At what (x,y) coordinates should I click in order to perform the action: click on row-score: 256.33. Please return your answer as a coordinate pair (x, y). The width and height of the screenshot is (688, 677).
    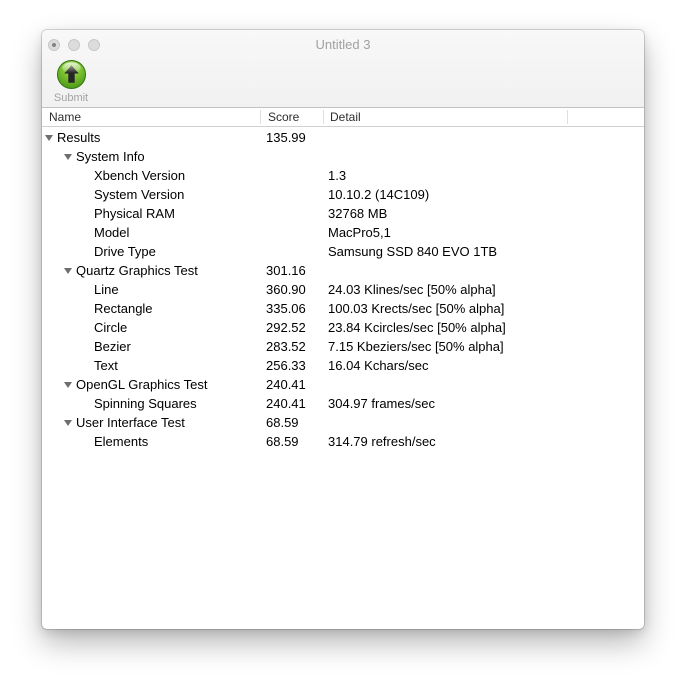
    Looking at the image, I should click on (286, 365).